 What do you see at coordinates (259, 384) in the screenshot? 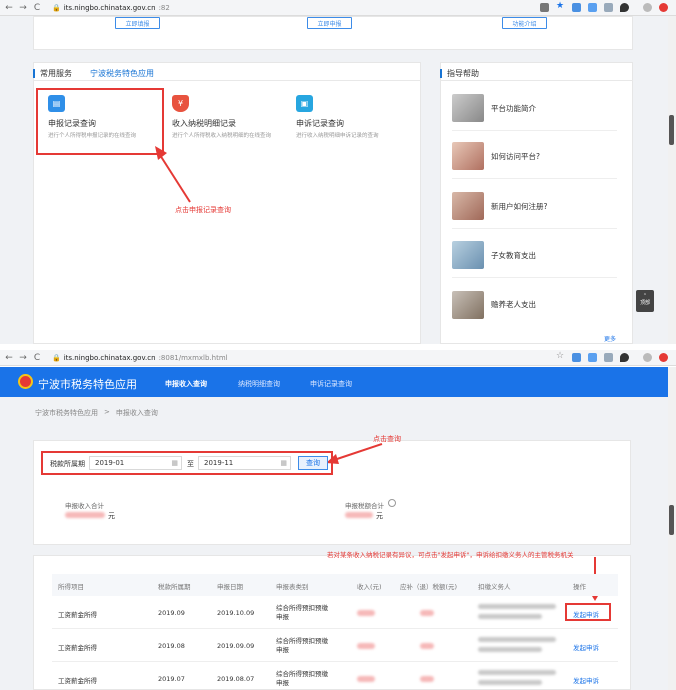
I see `nav-tax-details: 纳税明细查询` at bounding box center [259, 384].